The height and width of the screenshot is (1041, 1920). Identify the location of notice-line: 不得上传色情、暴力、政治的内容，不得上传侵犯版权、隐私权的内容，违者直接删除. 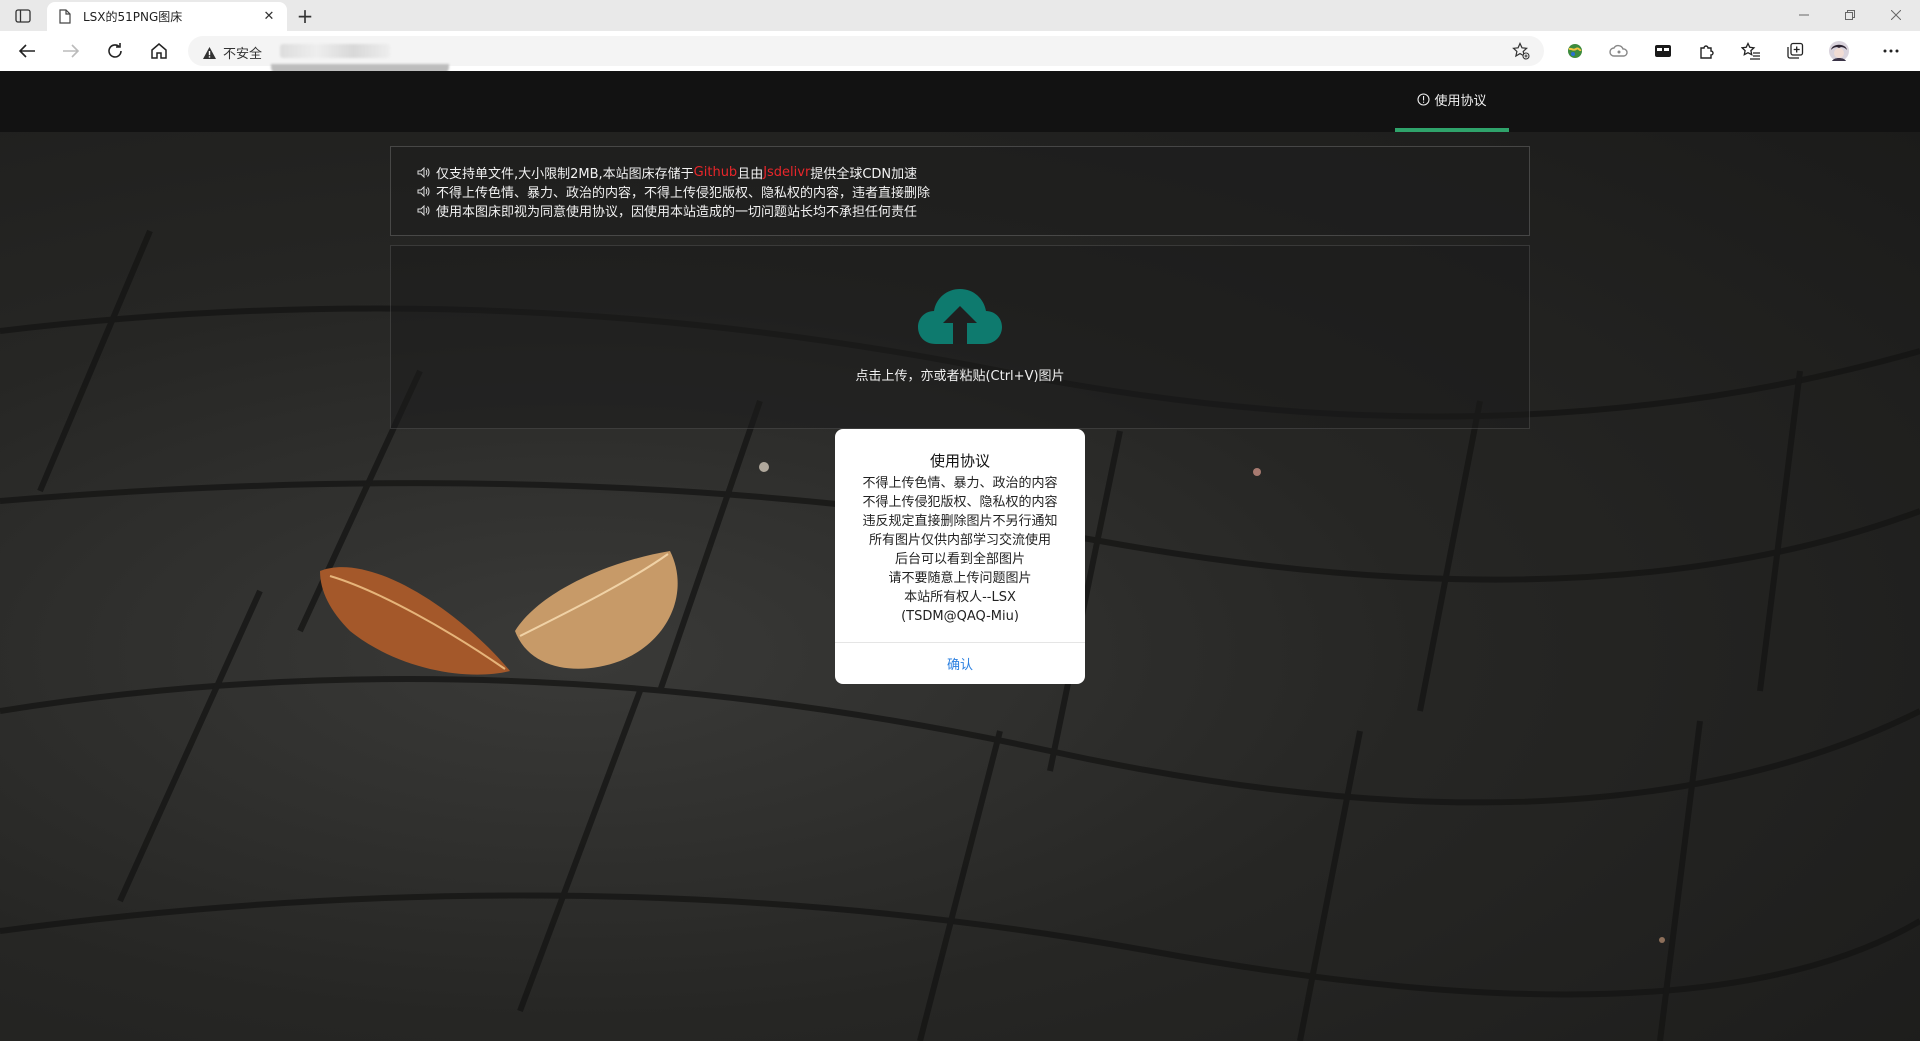
(973, 191).